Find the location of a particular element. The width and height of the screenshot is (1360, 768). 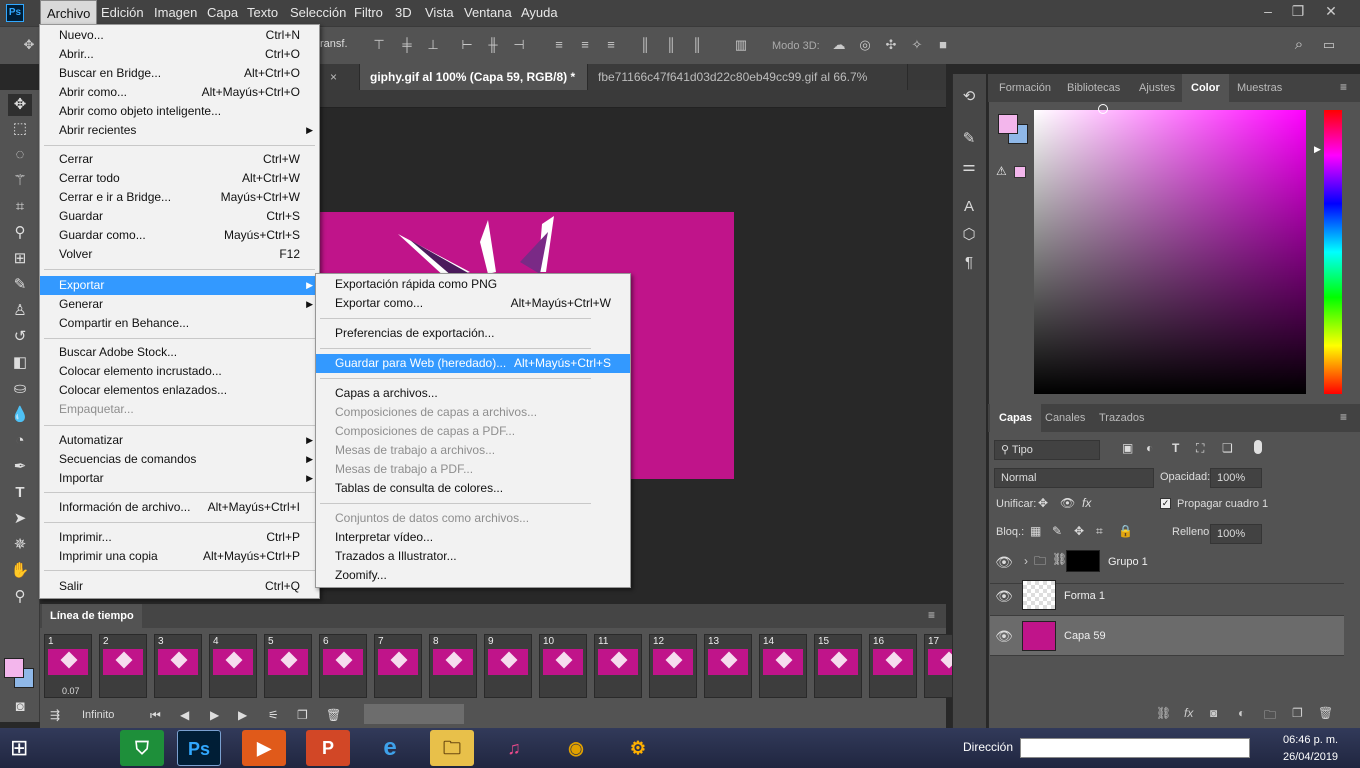

lock-artboard-icon: ⌗ is located at coordinates (1099, 531).